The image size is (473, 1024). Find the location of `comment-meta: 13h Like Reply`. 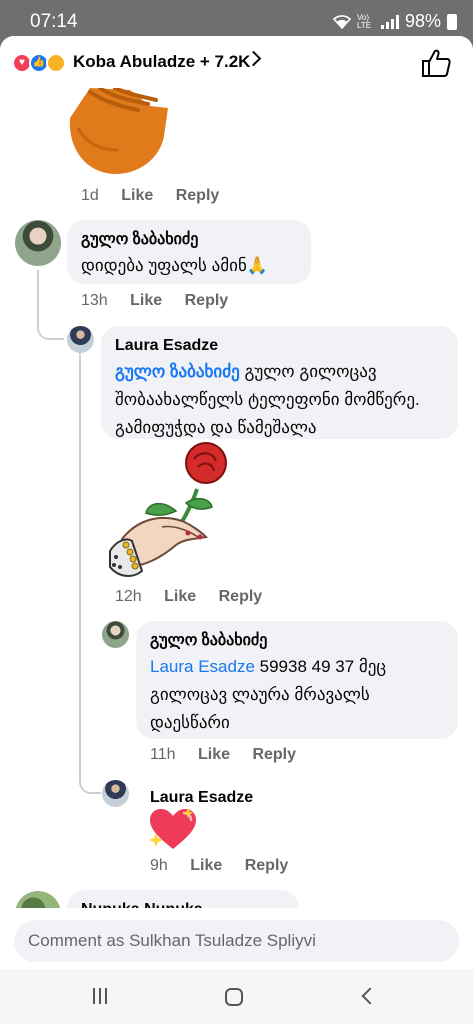

comment-meta: 13h Like Reply is located at coordinates (154, 301).